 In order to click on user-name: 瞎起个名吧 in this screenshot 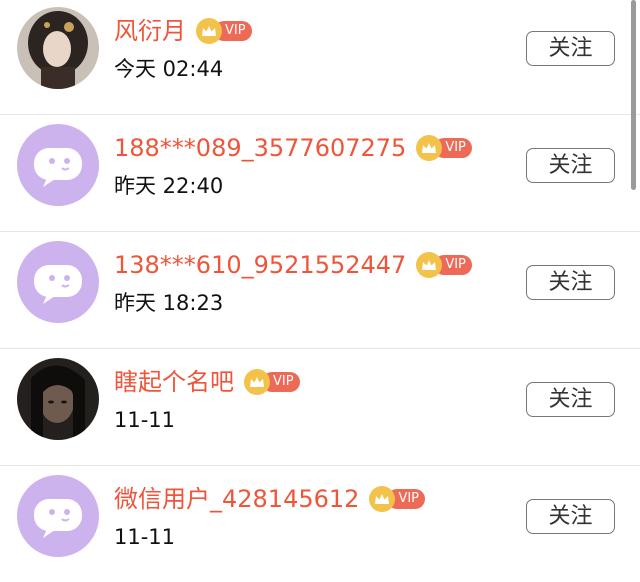, I will do `click(174, 382)`.